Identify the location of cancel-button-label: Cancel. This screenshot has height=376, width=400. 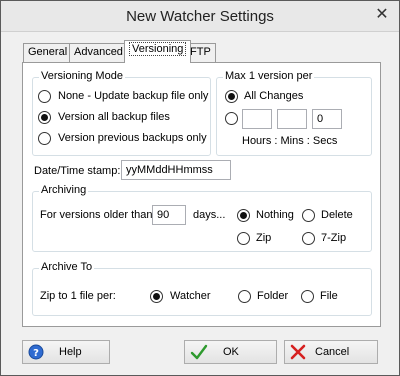
(332, 352).